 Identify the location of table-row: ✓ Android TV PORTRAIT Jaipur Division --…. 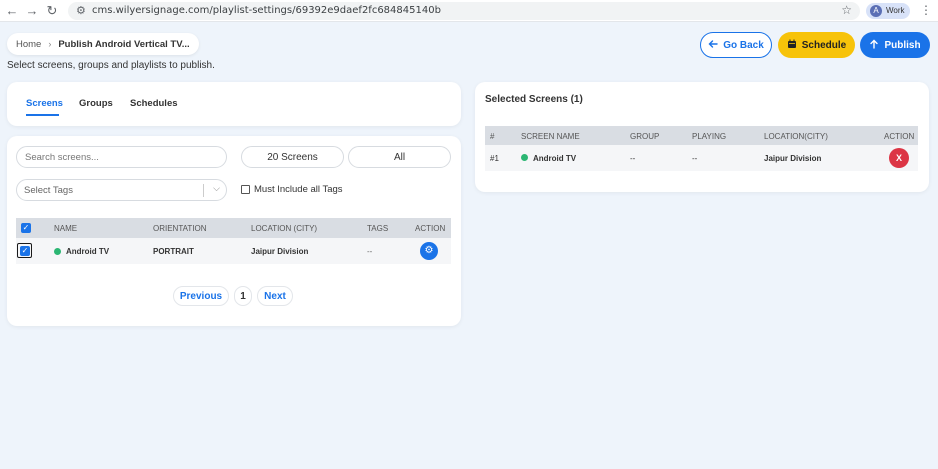
(233, 251).